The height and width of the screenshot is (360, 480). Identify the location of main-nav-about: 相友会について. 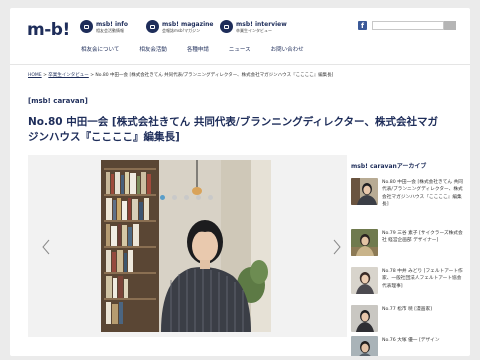
(100, 49).